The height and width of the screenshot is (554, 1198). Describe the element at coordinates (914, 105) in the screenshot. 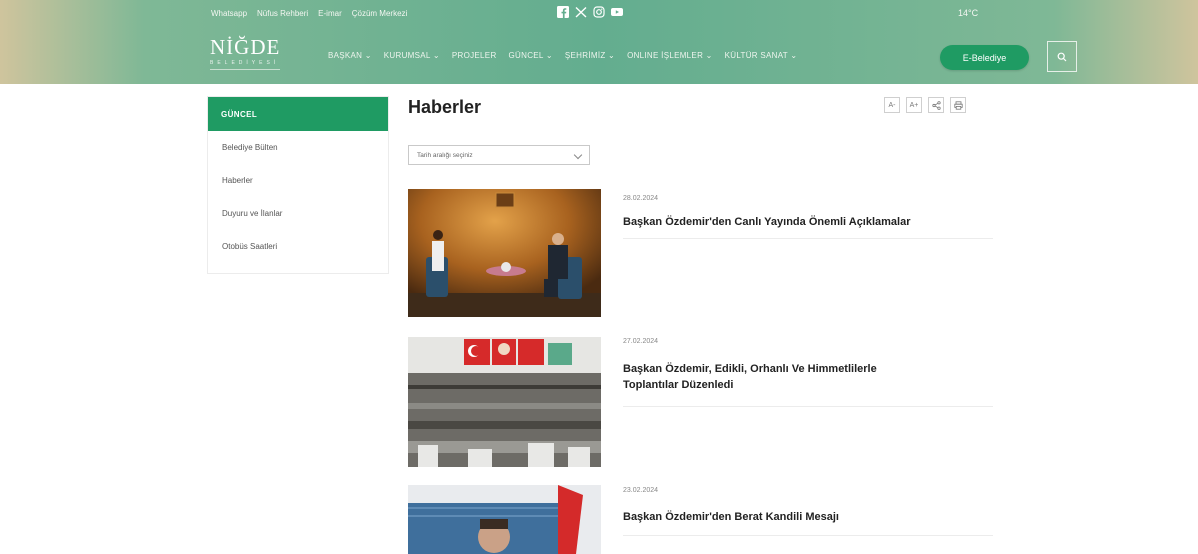

I see `font-increase-icon: A+` at that location.